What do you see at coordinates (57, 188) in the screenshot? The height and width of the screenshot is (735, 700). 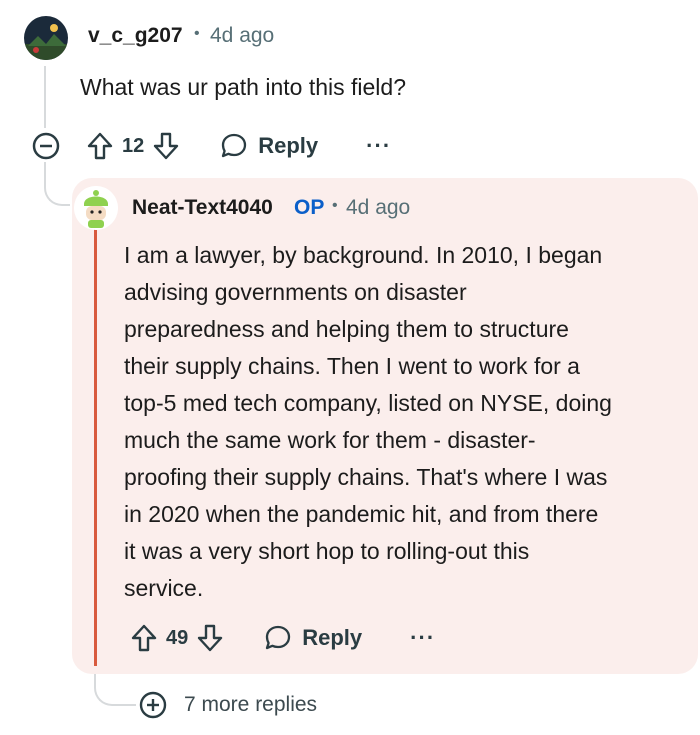 I see `thread-curve` at bounding box center [57, 188].